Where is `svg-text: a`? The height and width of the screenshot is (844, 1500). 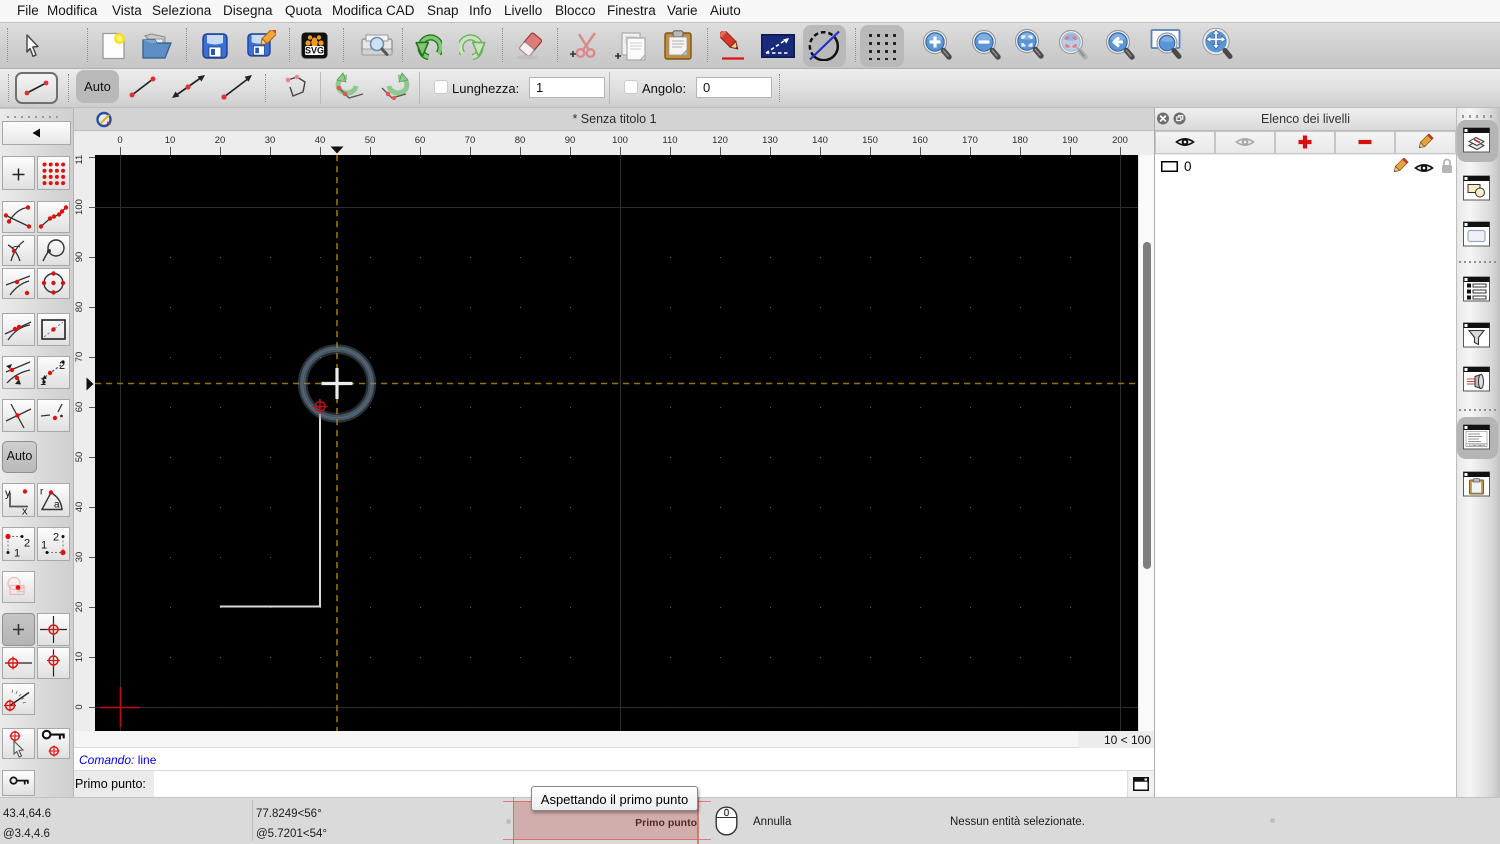 svg-text: a is located at coordinates (57, 505).